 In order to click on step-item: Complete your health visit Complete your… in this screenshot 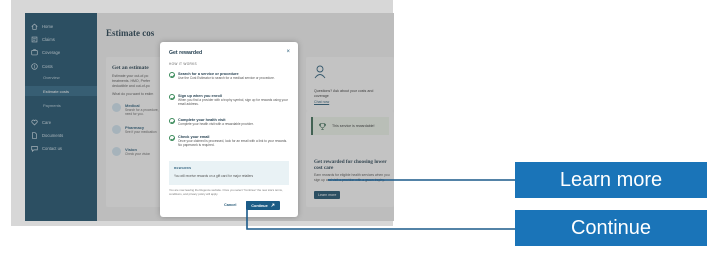, I will do `click(228, 122)`.